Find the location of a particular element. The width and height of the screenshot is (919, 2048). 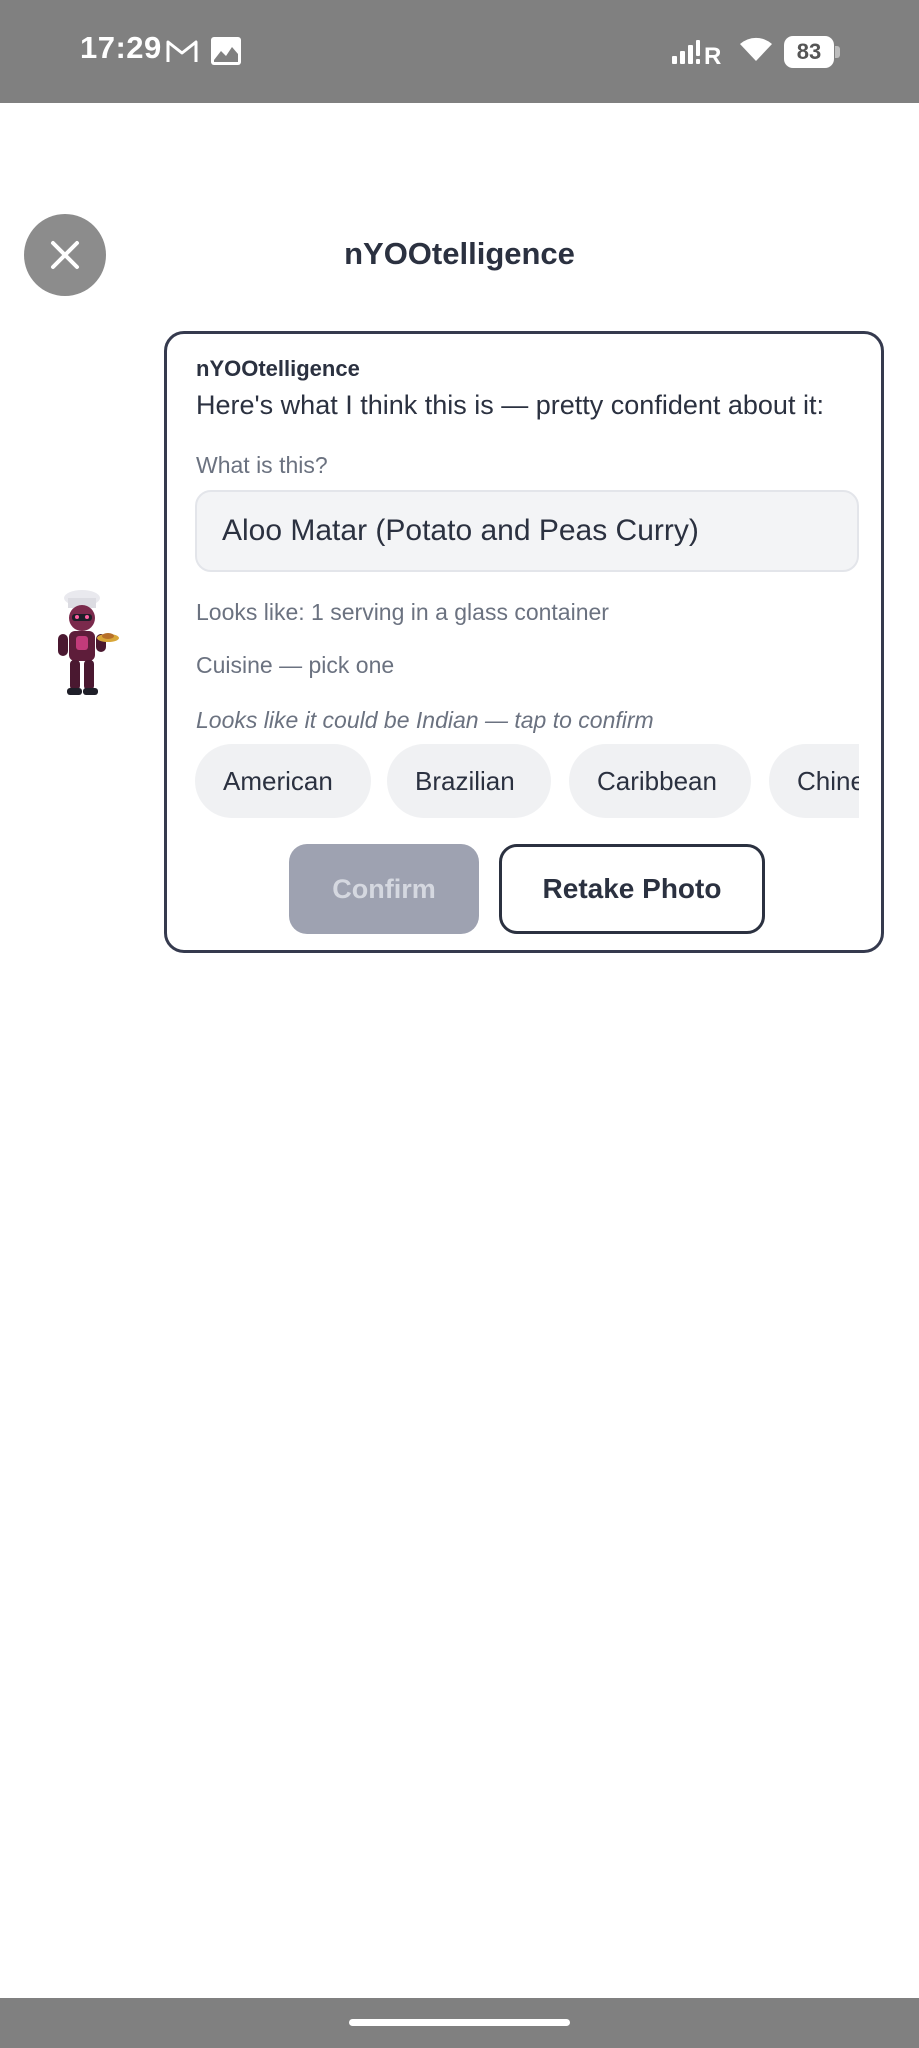

cuisine-chip-brazilian: Brazilian is located at coordinates (469, 781).